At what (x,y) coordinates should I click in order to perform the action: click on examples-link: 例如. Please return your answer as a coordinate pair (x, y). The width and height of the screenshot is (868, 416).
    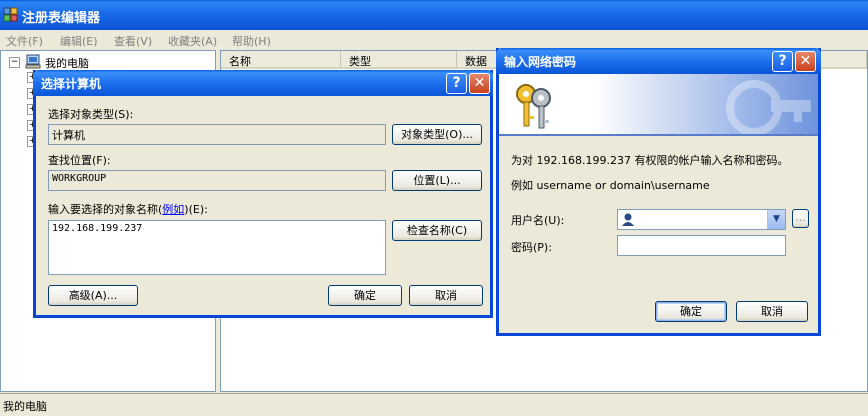
    Looking at the image, I should click on (173, 209).